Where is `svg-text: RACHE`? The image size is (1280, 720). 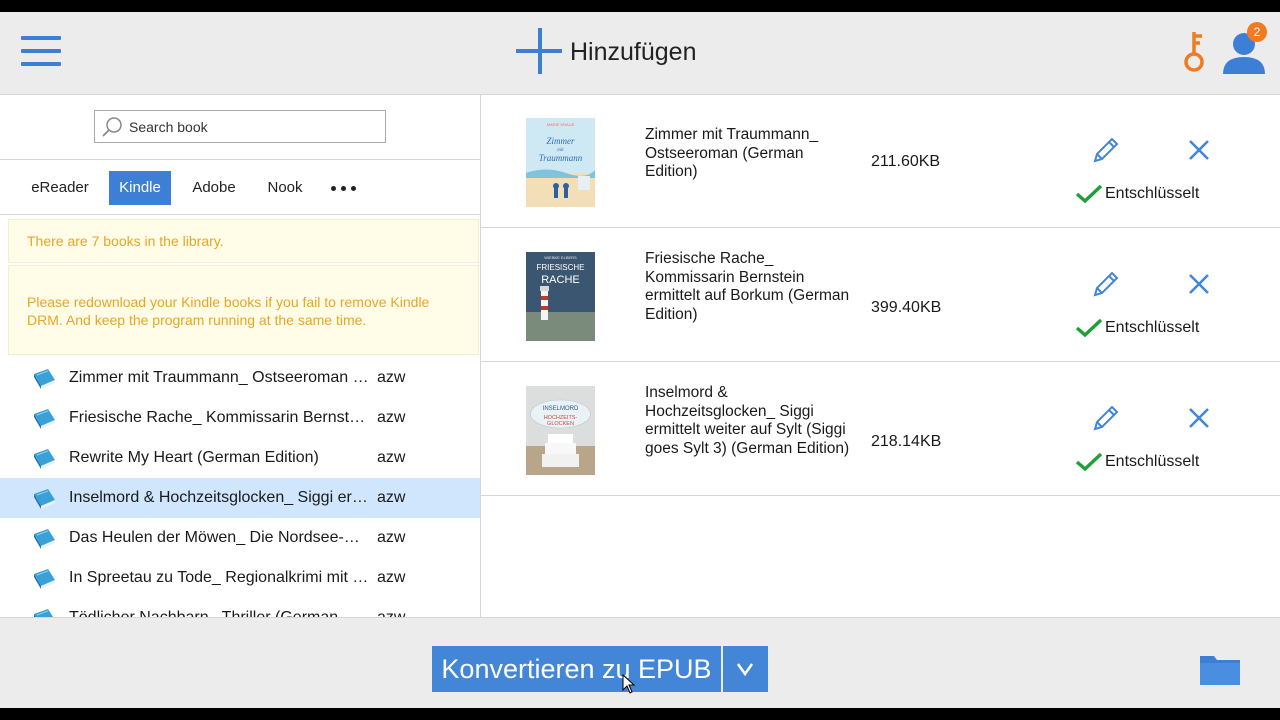
svg-text: RACHE is located at coordinates (560, 280).